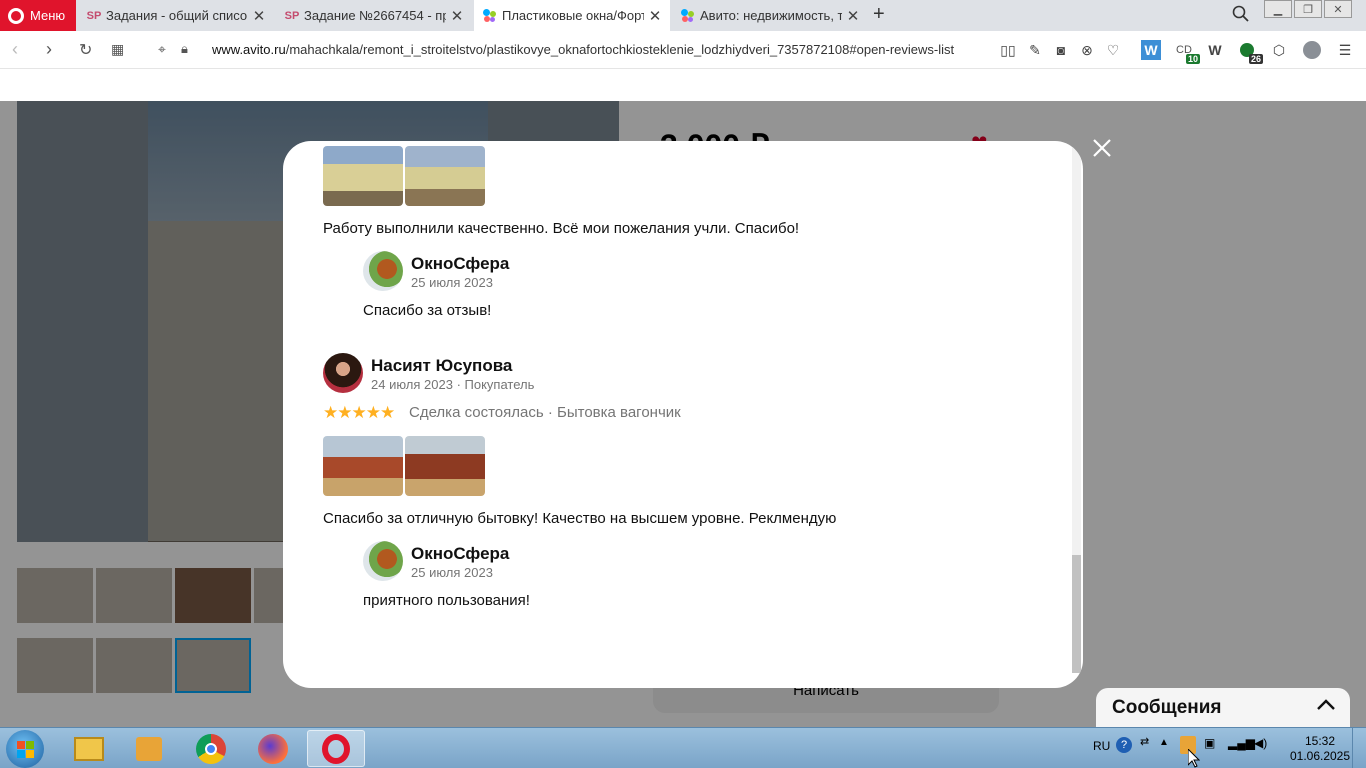  Describe the element at coordinates (1326, 706) in the screenshot. I see `chevron-up-icon` at that location.